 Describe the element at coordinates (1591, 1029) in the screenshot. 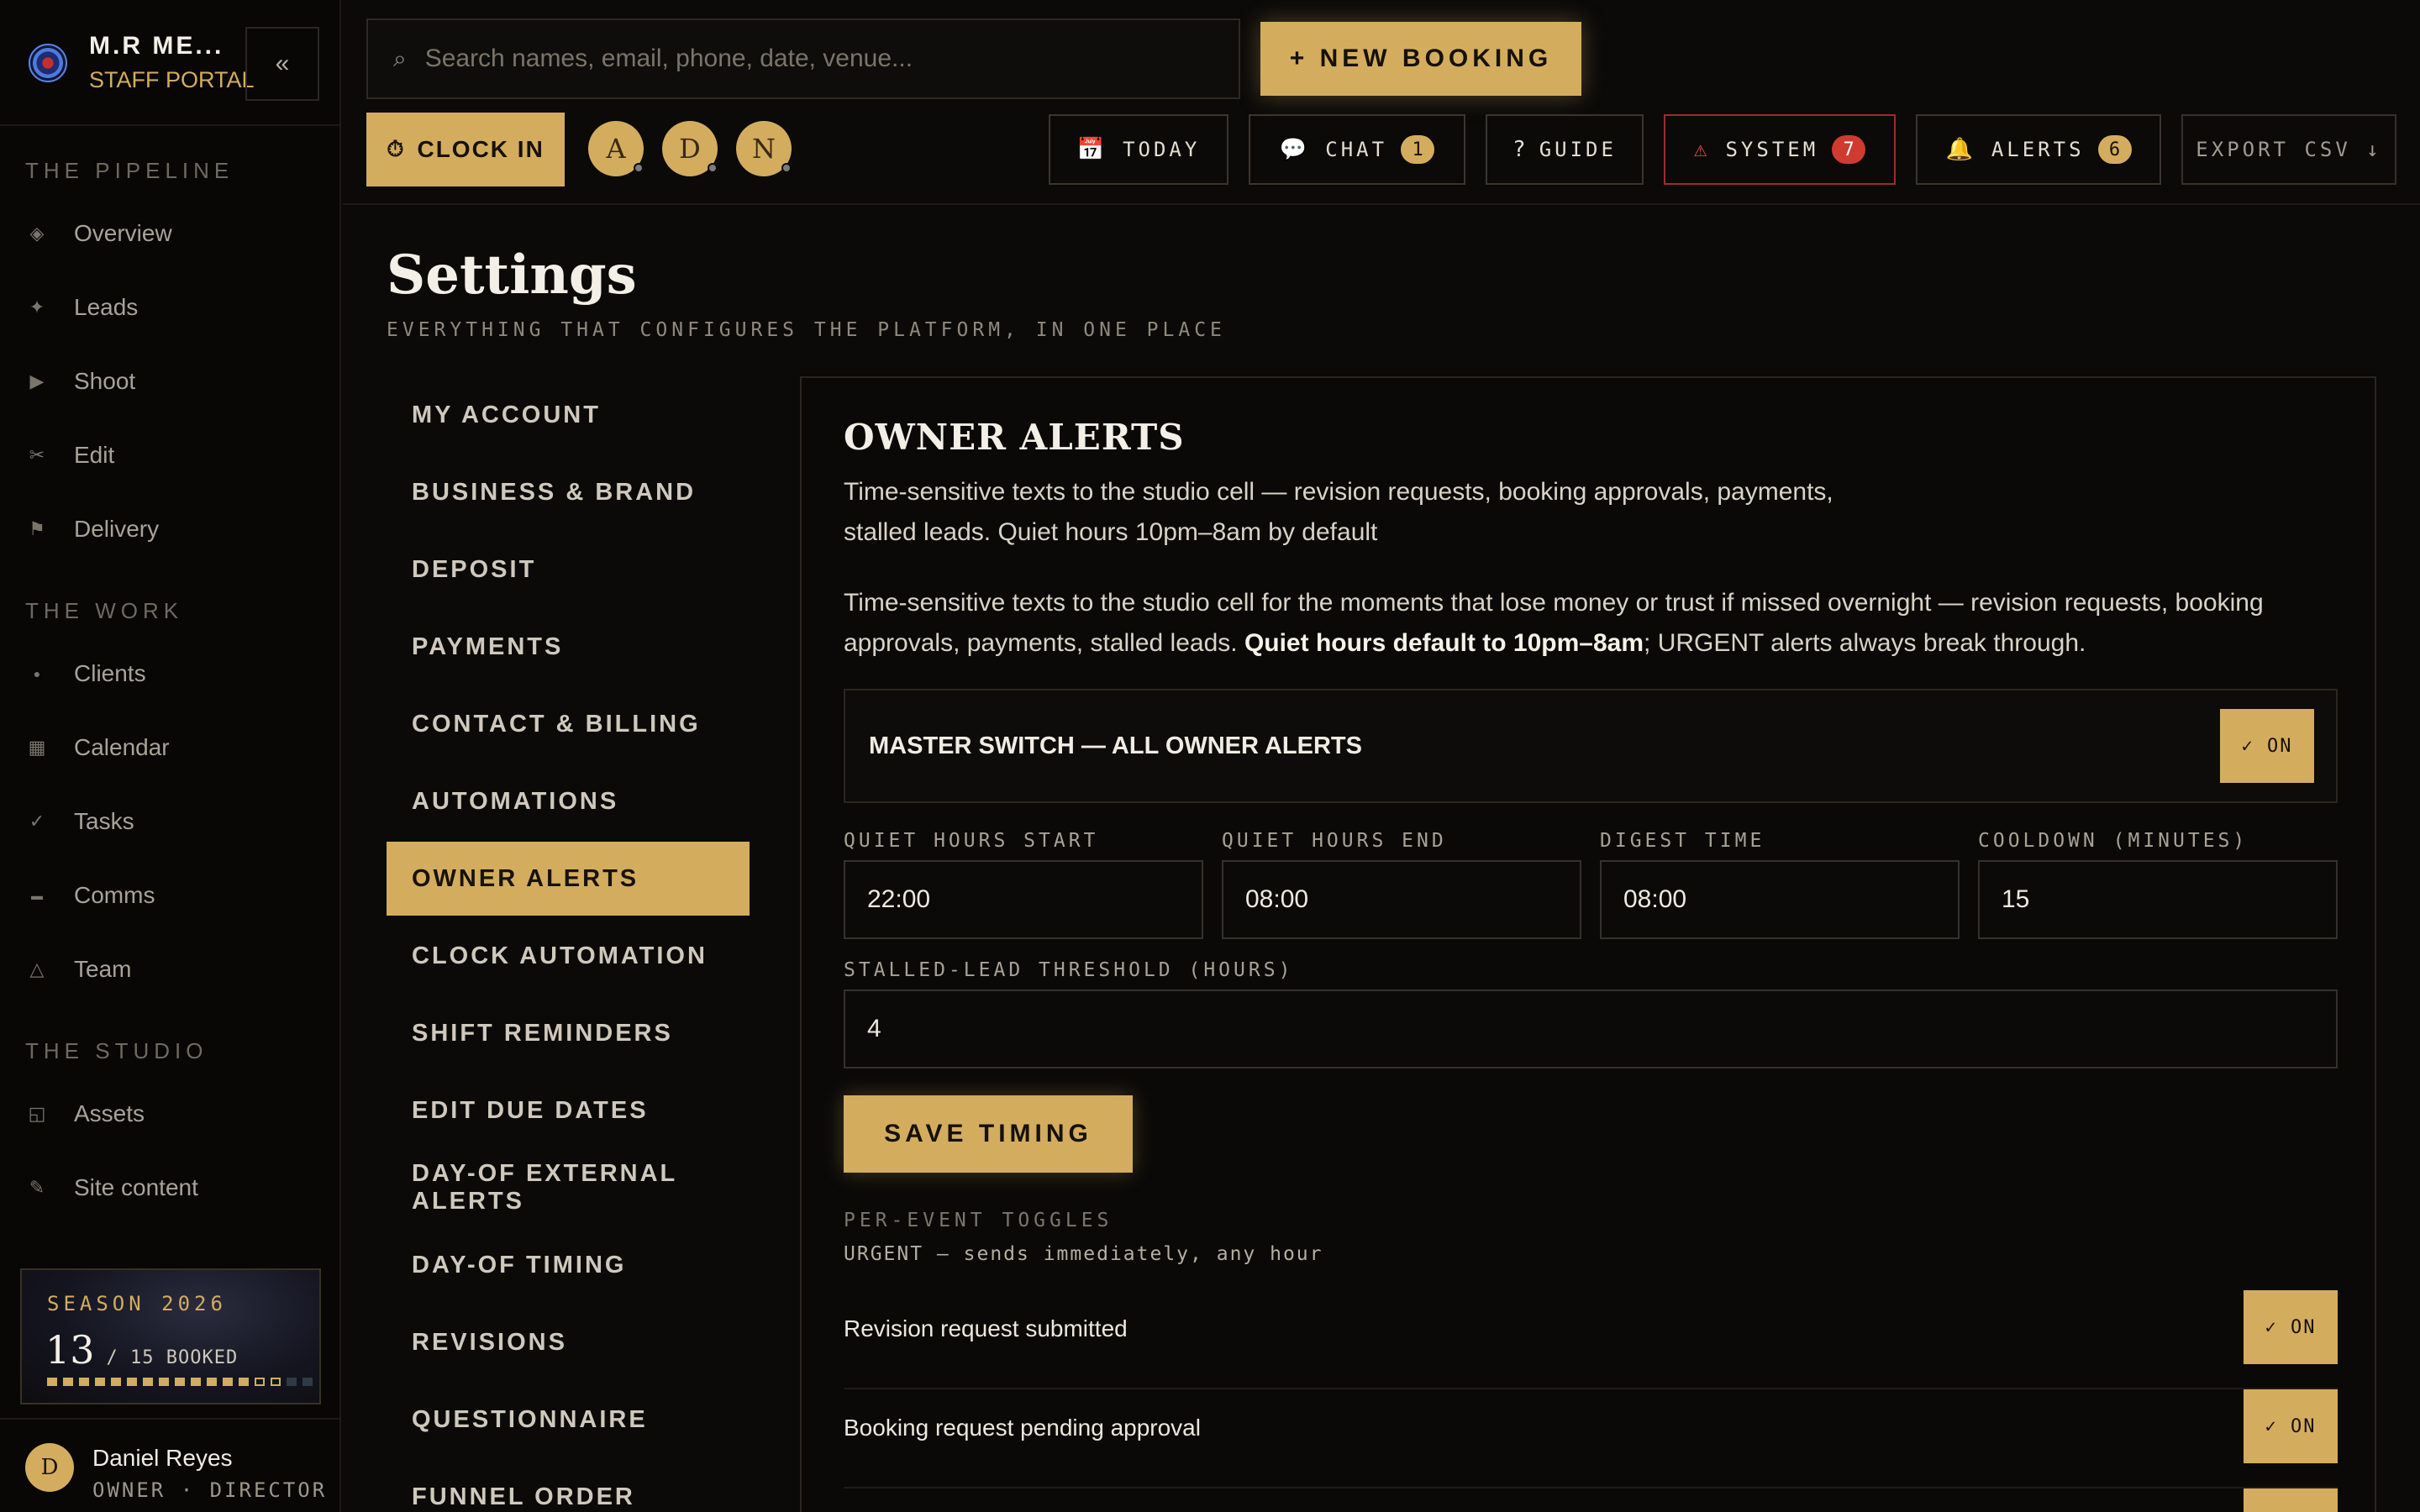

I see `stalled-lead-threshold-input` at that location.